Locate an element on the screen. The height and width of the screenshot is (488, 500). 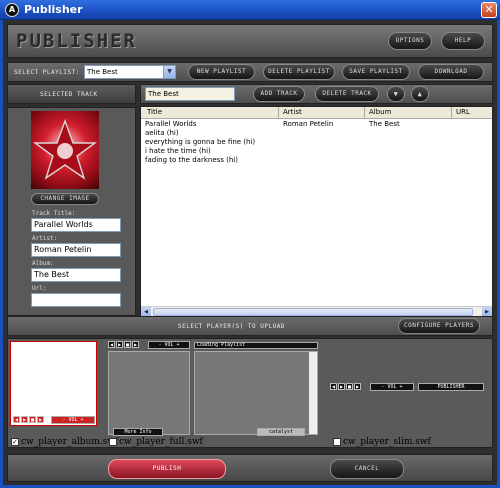
delete-track-button: DELETE TRACK is located at coordinates (347, 94).